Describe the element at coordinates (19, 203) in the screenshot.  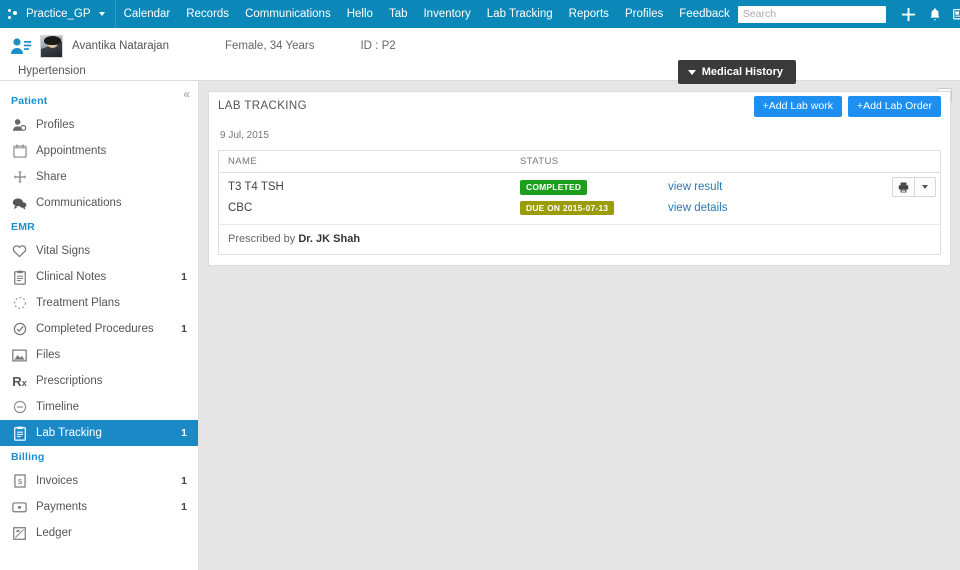
I see `chat-icon` at that location.